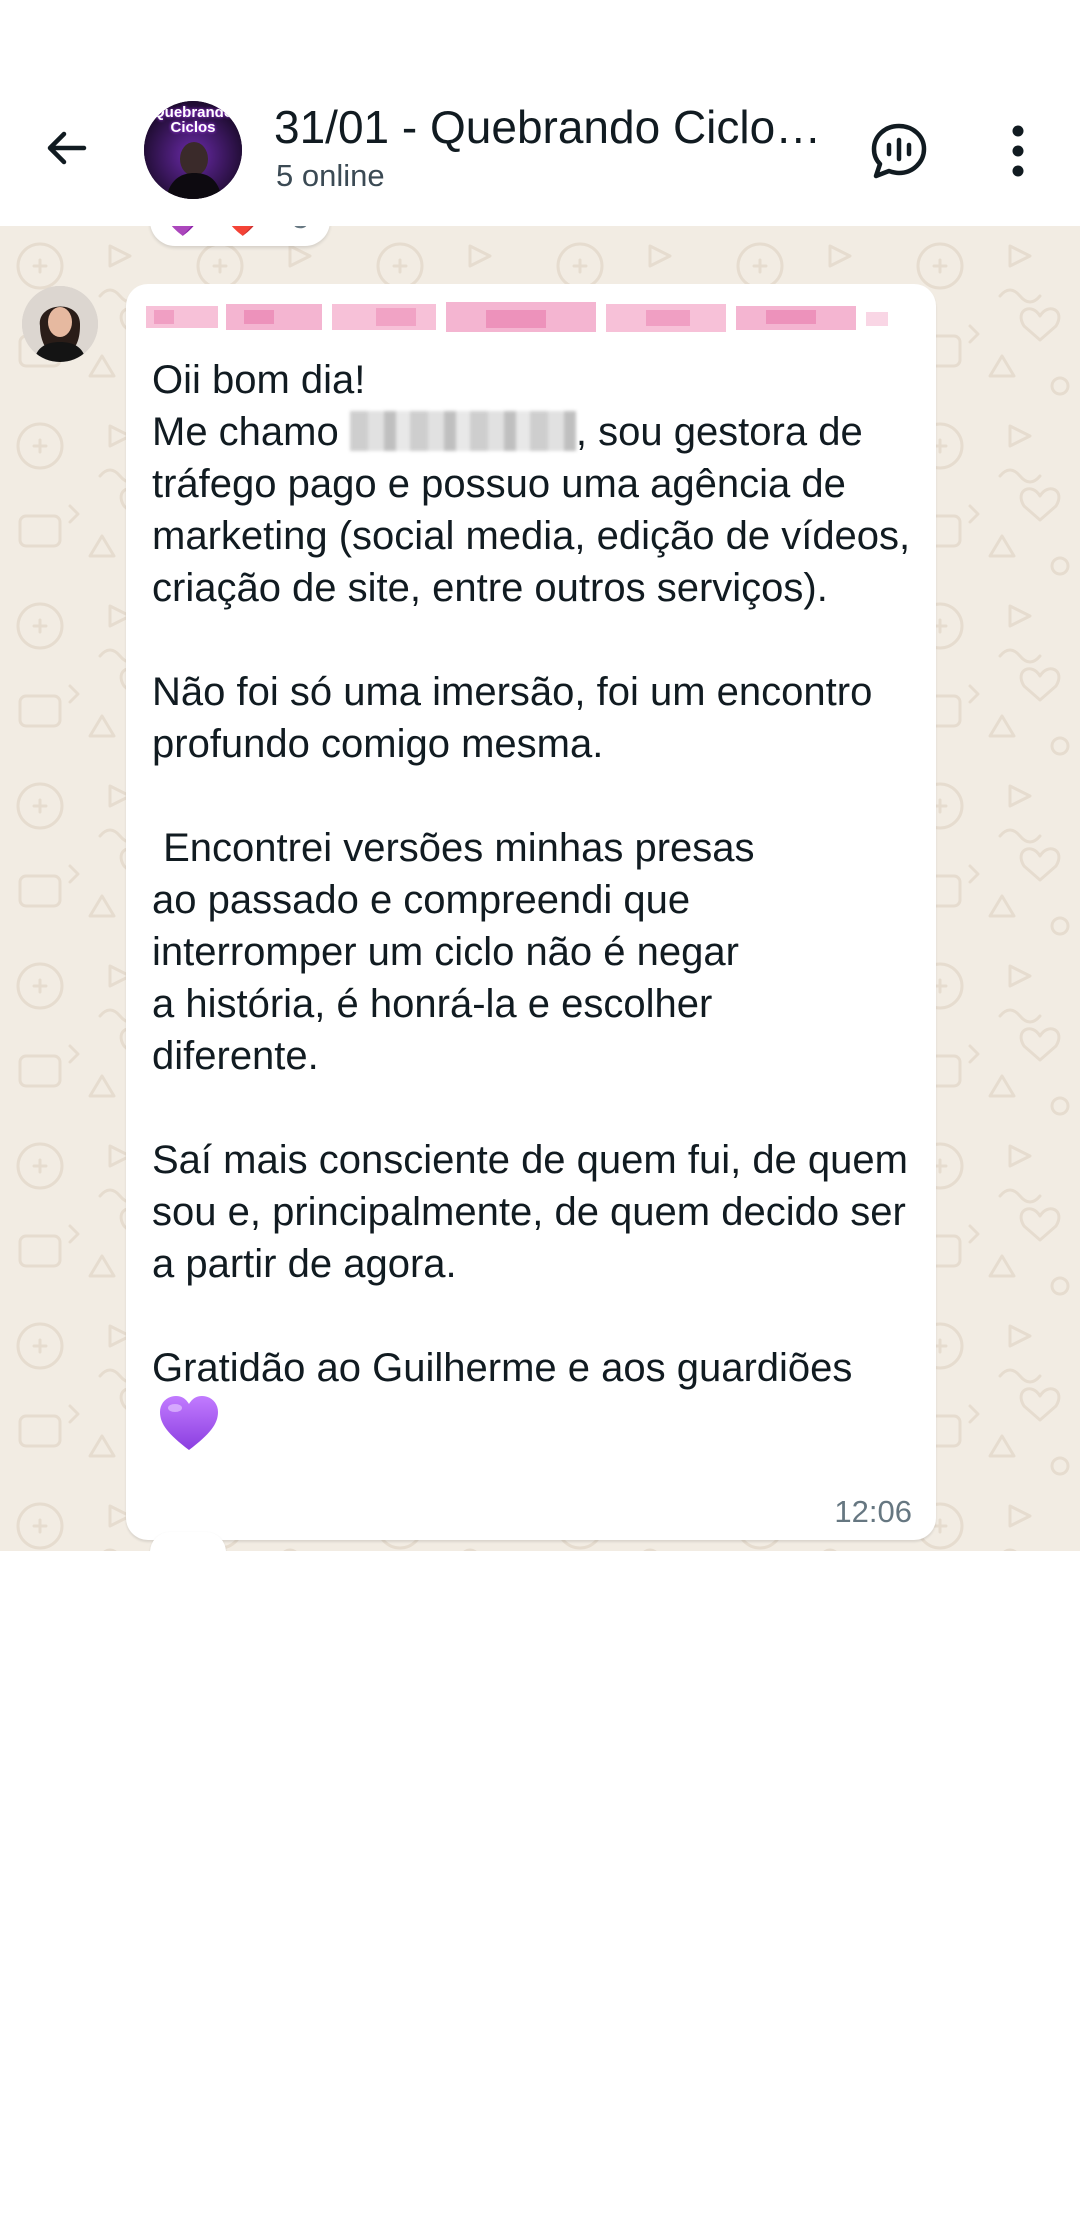 The height and width of the screenshot is (2224, 1080). What do you see at coordinates (188, 1541) in the screenshot?
I see `message-reaction-partial` at bounding box center [188, 1541].